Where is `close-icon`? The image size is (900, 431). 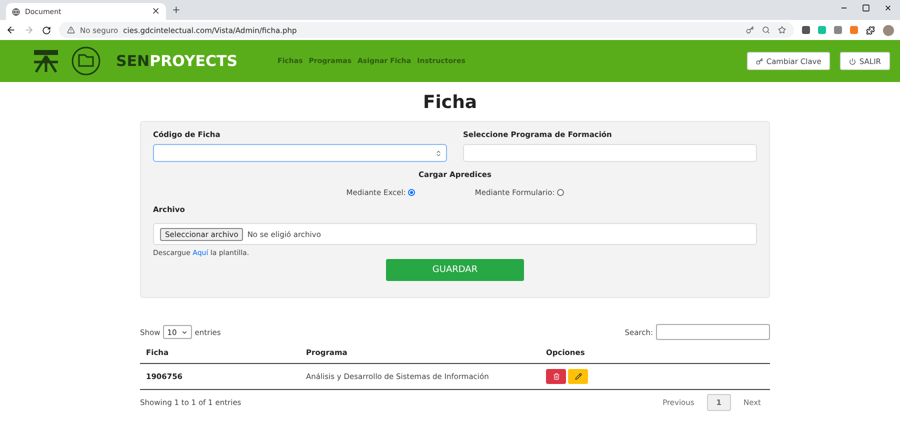 close-icon is located at coordinates (888, 8).